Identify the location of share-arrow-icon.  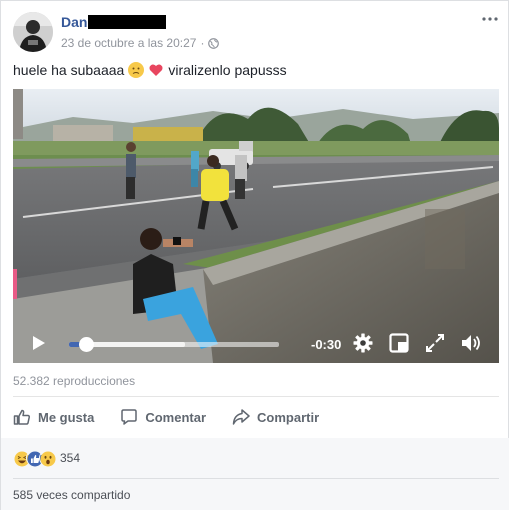
(241, 417).